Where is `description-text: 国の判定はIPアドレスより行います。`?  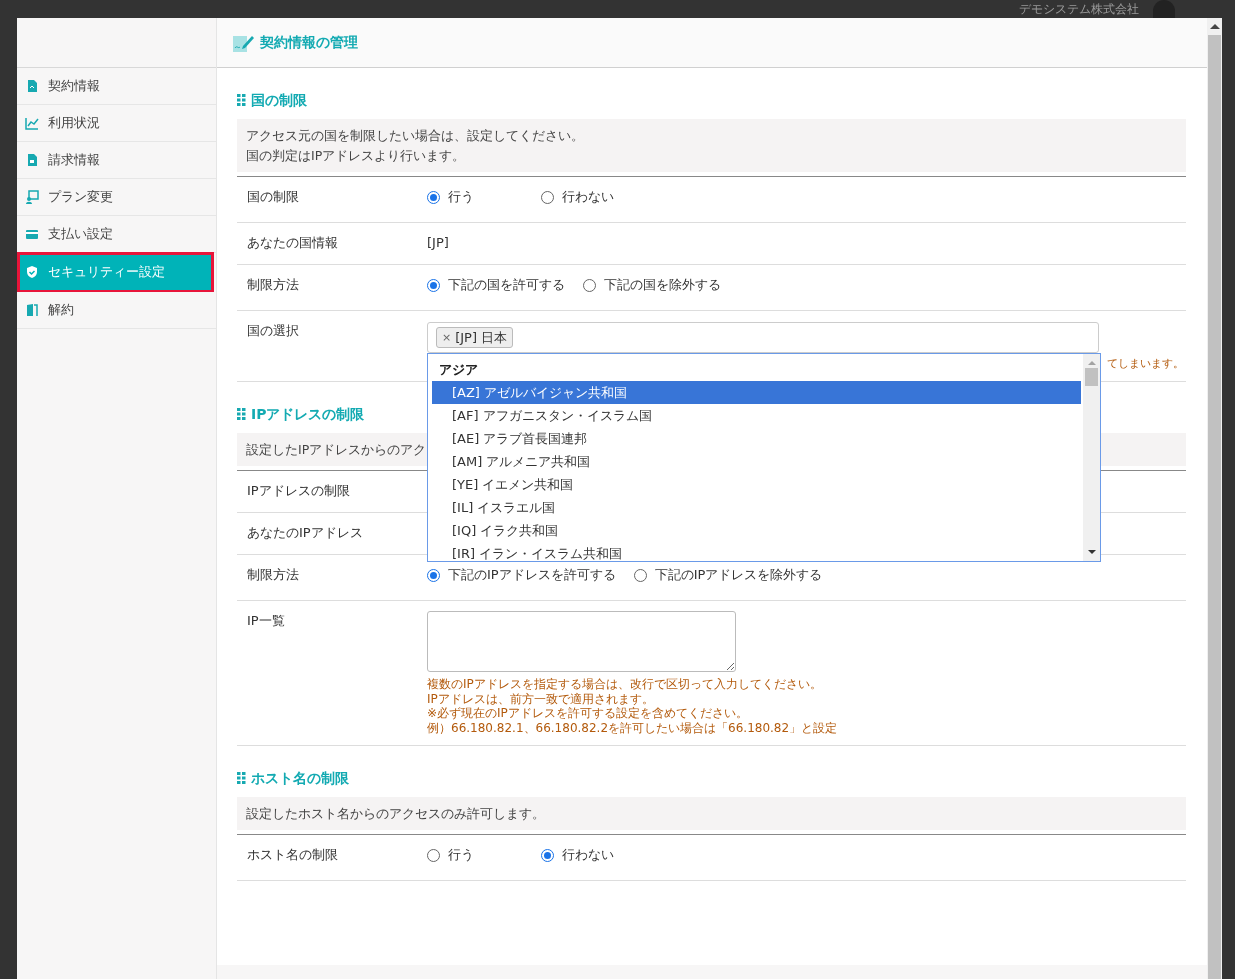 description-text: 国の判定はIPアドレスより行います。 is located at coordinates (356, 155).